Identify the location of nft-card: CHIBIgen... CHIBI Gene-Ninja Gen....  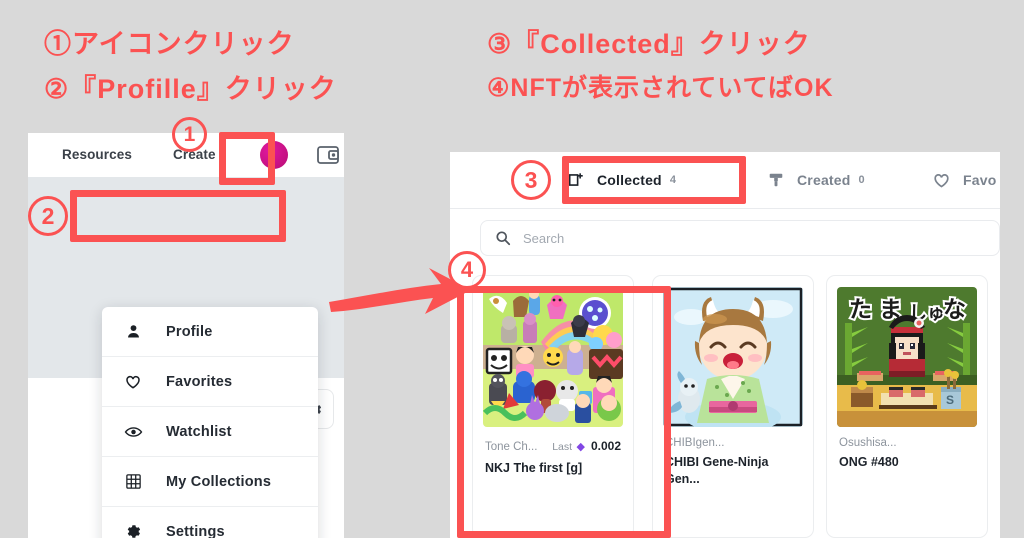
(733, 406).